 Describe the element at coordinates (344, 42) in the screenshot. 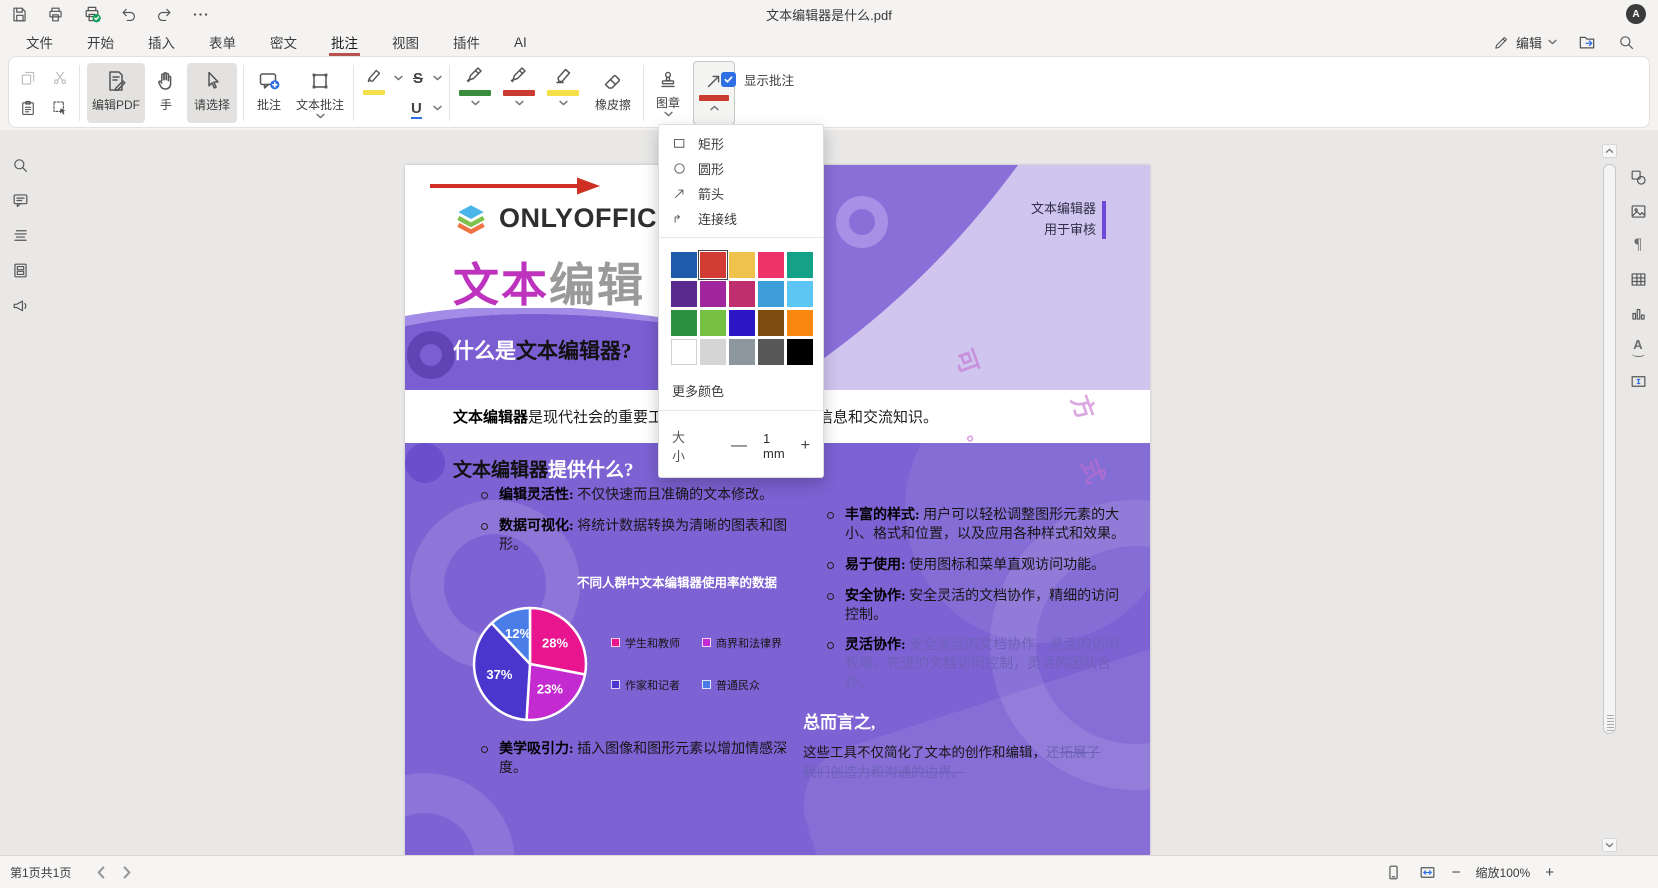

I see `tab-comment: 批注` at that location.